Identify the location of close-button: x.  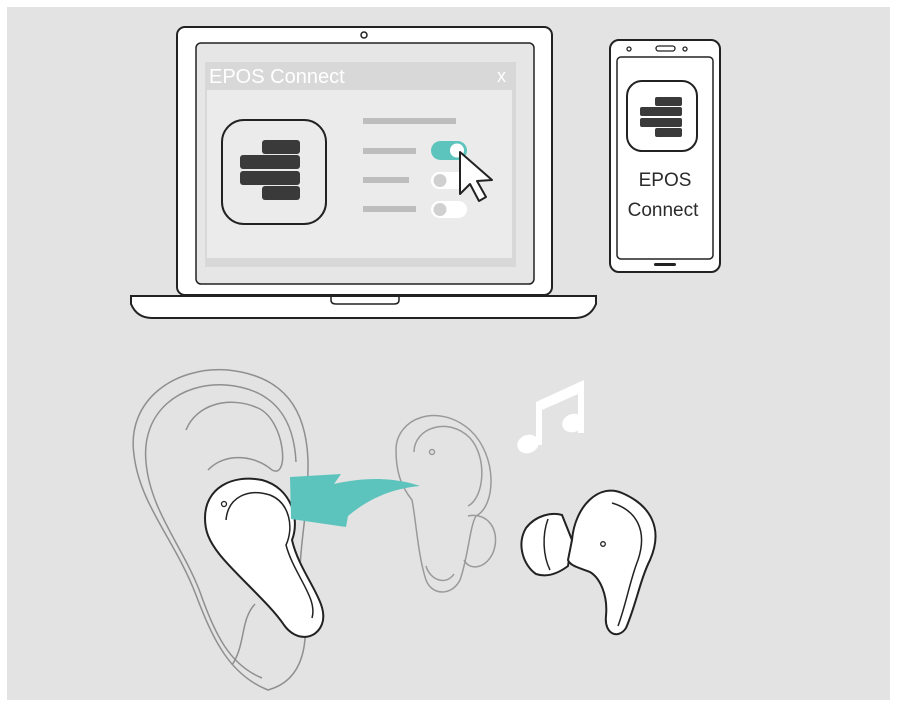
(501, 76).